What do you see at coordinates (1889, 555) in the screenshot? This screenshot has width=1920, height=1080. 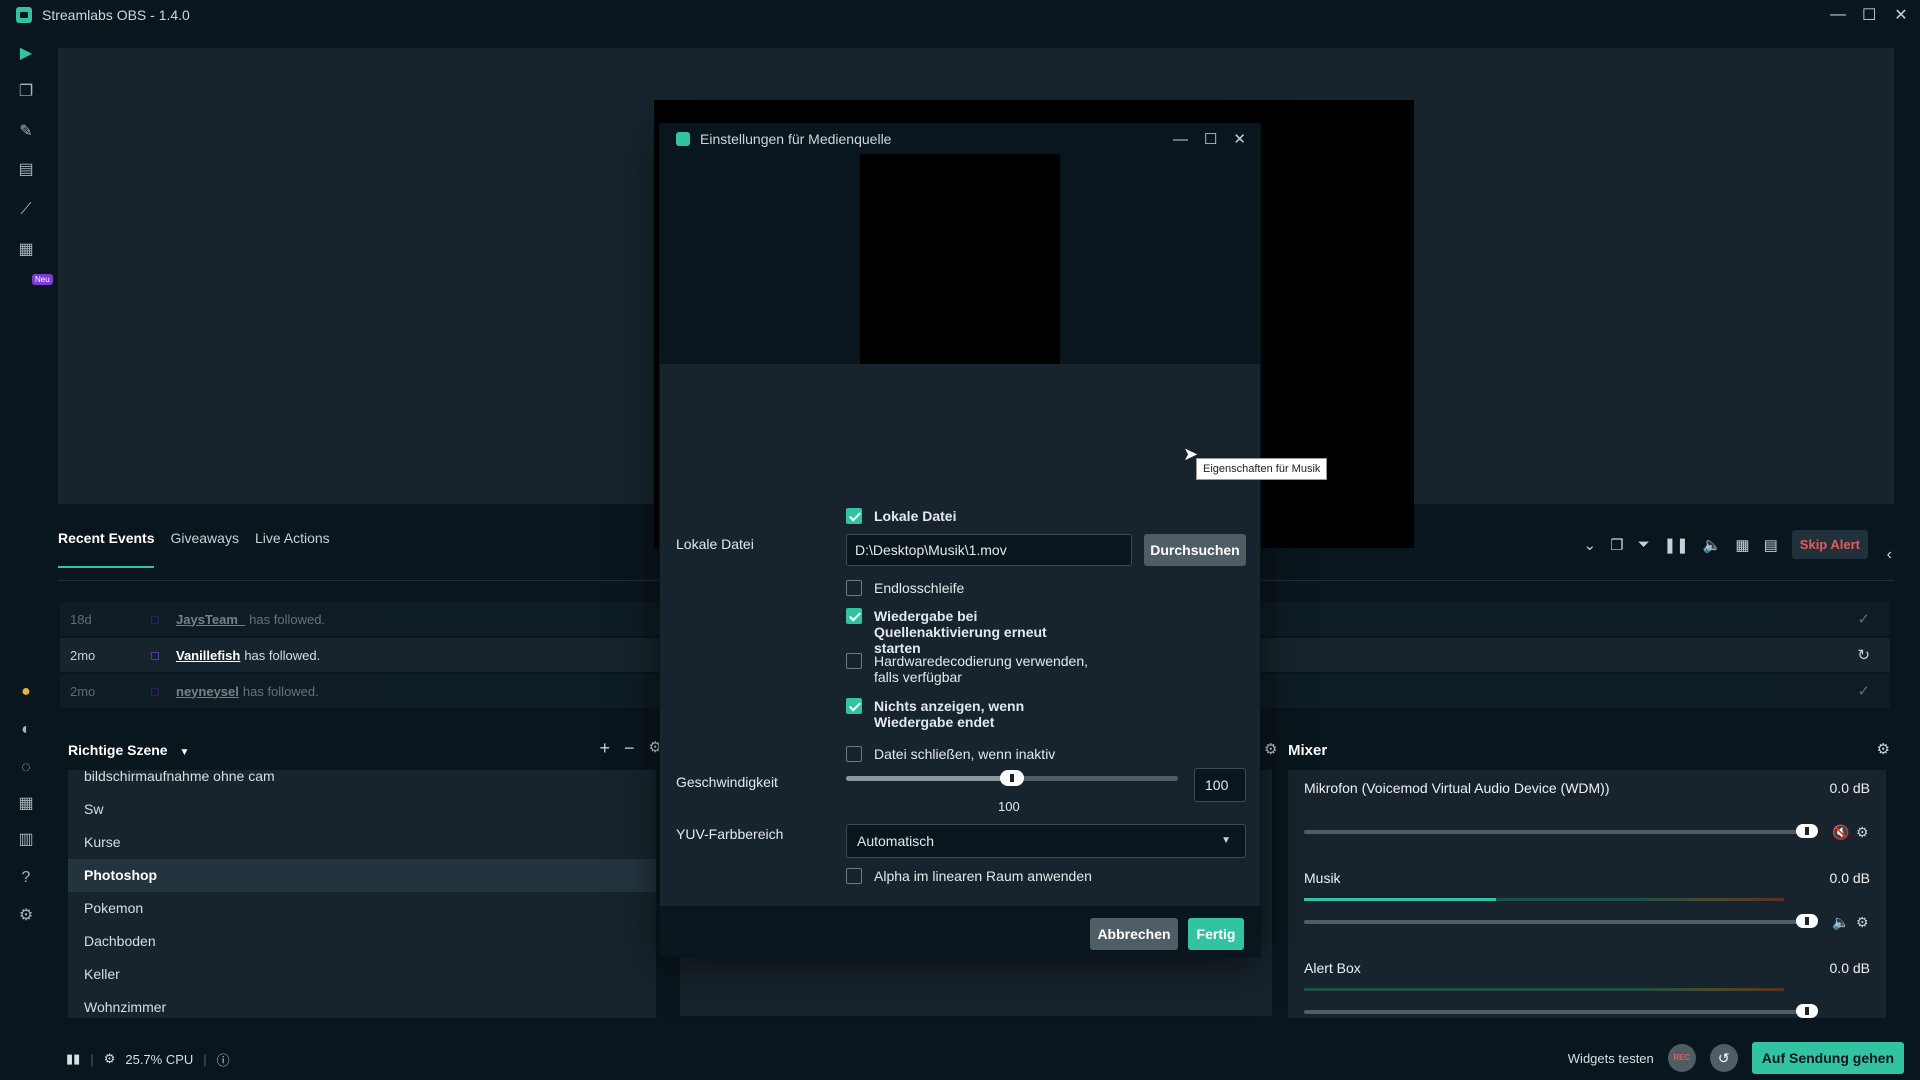 I see `collapse-chevron-icon: ‹` at bounding box center [1889, 555].